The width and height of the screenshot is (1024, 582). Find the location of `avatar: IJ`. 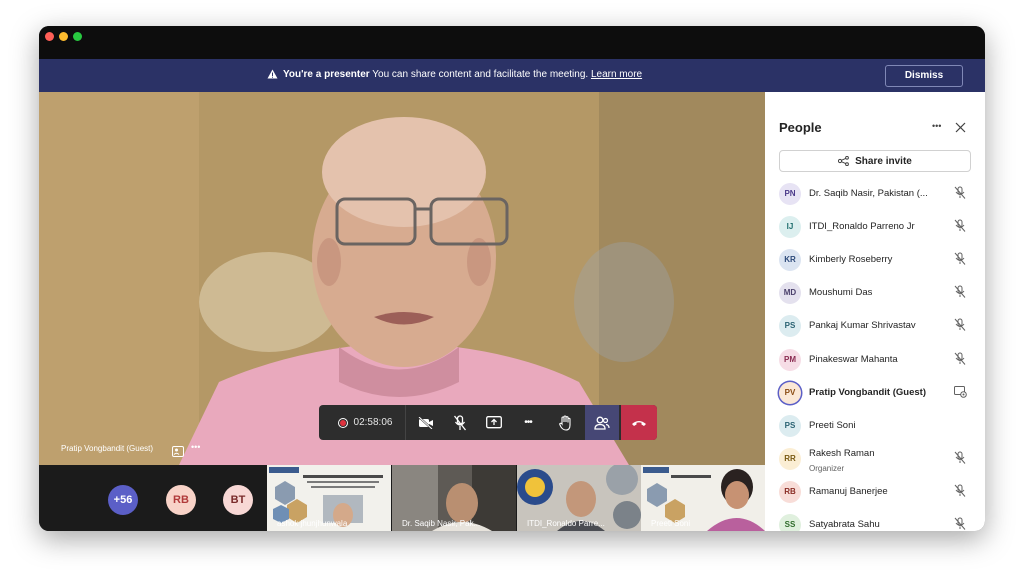

avatar: IJ is located at coordinates (790, 227).